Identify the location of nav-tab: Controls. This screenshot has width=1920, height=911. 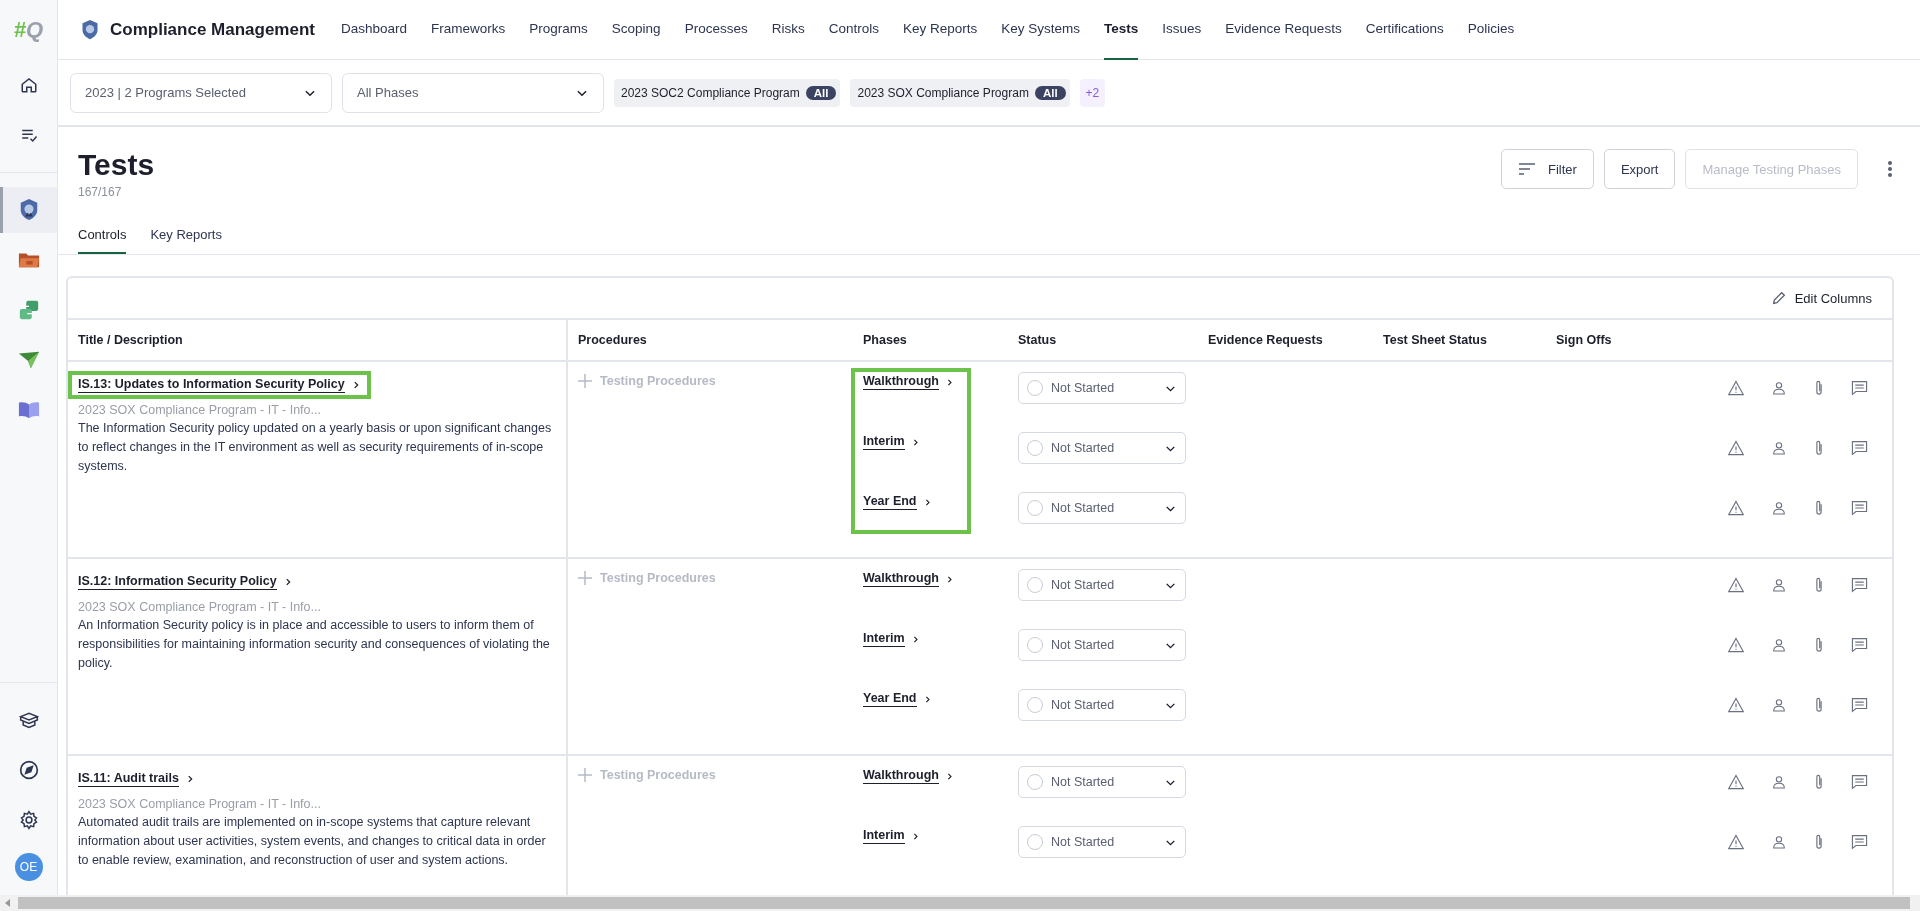
(853, 30).